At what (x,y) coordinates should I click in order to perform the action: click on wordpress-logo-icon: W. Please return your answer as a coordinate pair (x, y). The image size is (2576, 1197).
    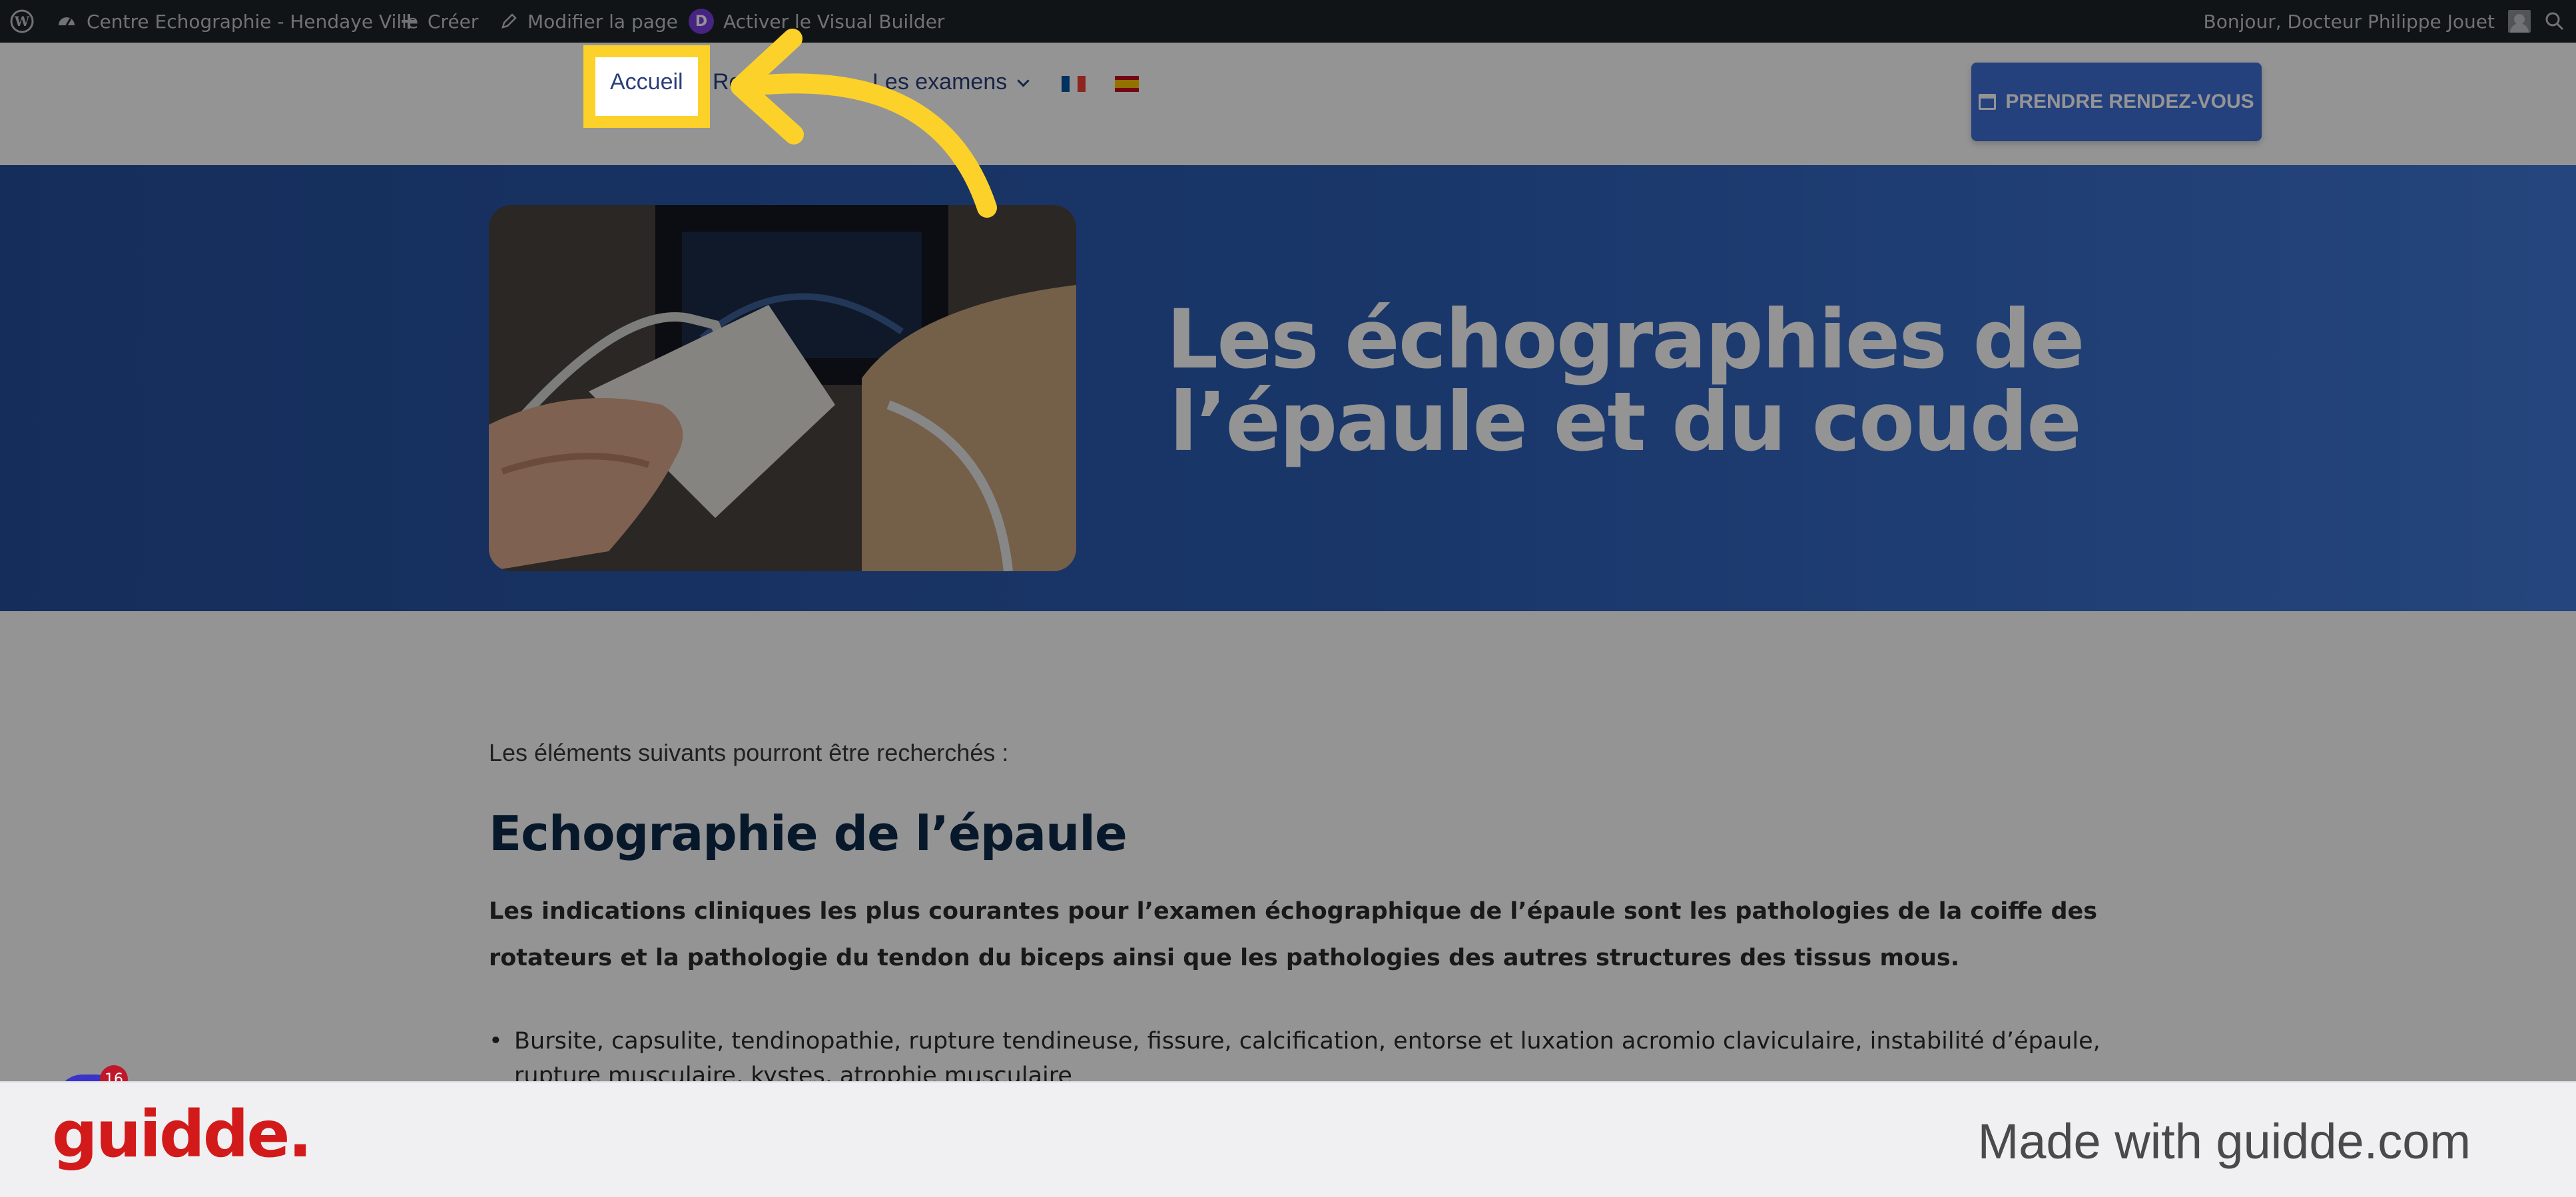
    Looking at the image, I should click on (22, 22).